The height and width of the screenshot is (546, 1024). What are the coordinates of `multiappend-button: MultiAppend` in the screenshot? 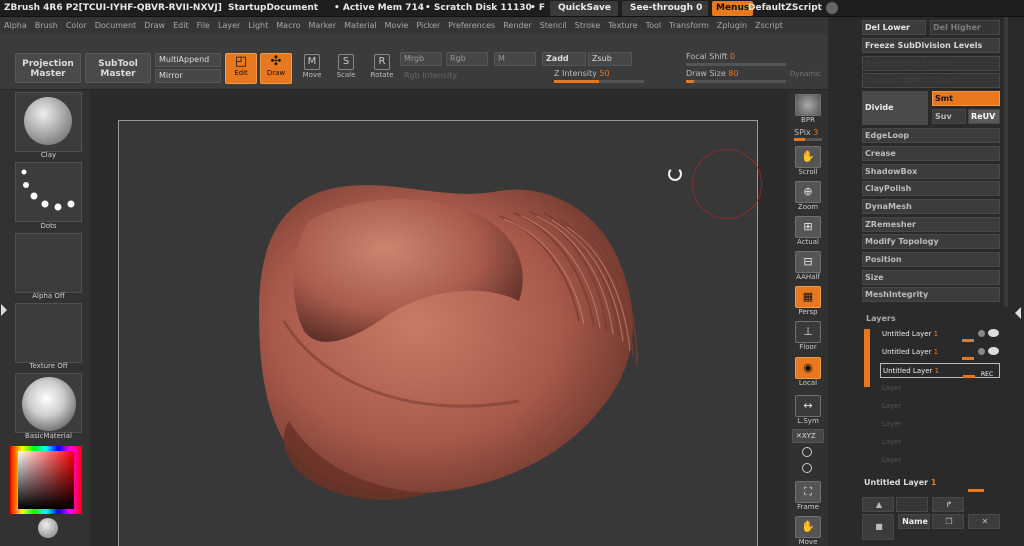 It's located at (188, 60).